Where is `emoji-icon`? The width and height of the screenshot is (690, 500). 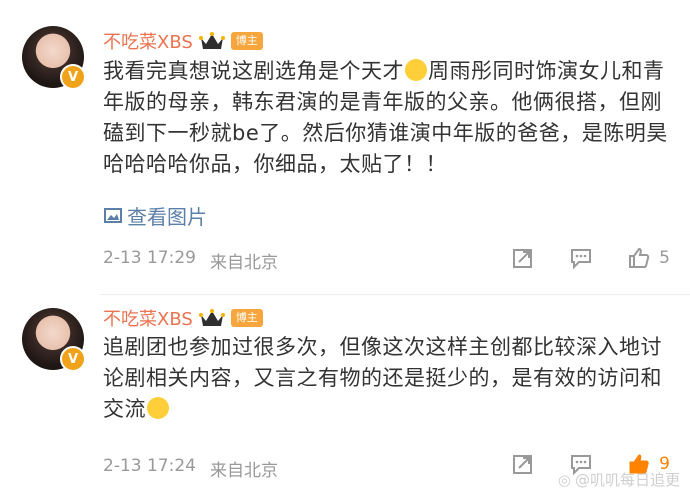
emoji-icon is located at coordinates (158, 408).